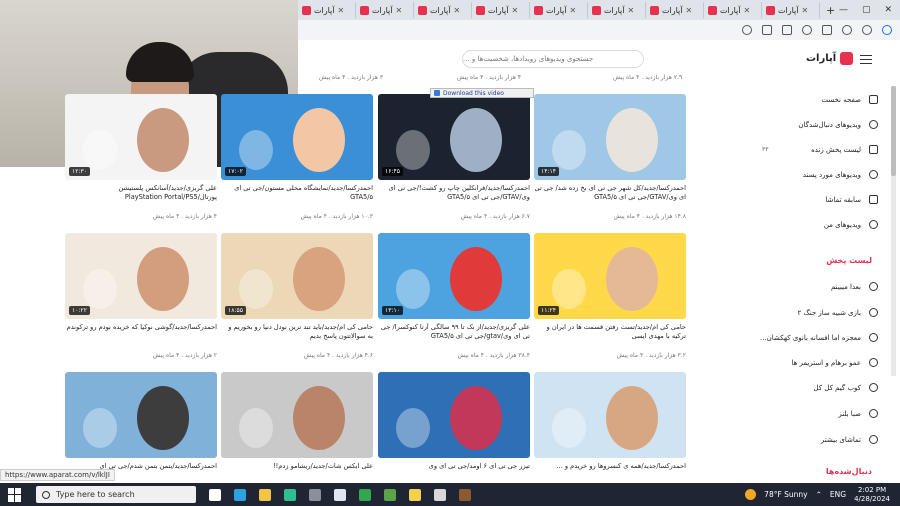  What do you see at coordinates (265, 494) in the screenshot?
I see `file-explorer-icon` at bounding box center [265, 494].